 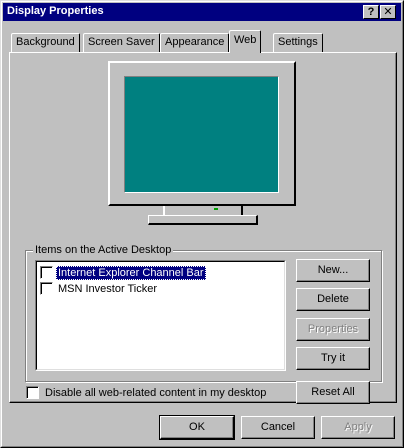 What do you see at coordinates (371, 12) in the screenshot?
I see `help-button: ?` at bounding box center [371, 12].